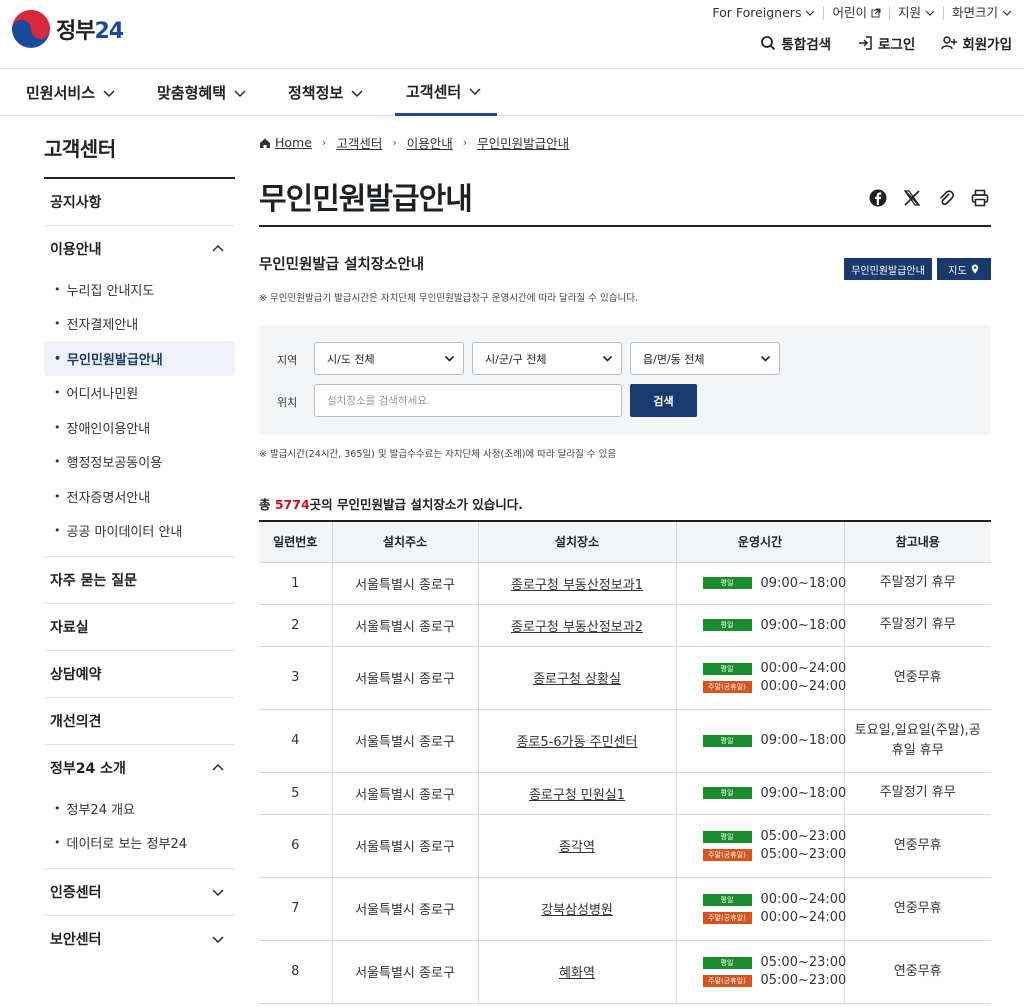 The width and height of the screenshot is (1024, 1007). What do you see at coordinates (359, 142) in the screenshot?
I see `breadcrumb-customer-center: 고객센터` at bounding box center [359, 142].